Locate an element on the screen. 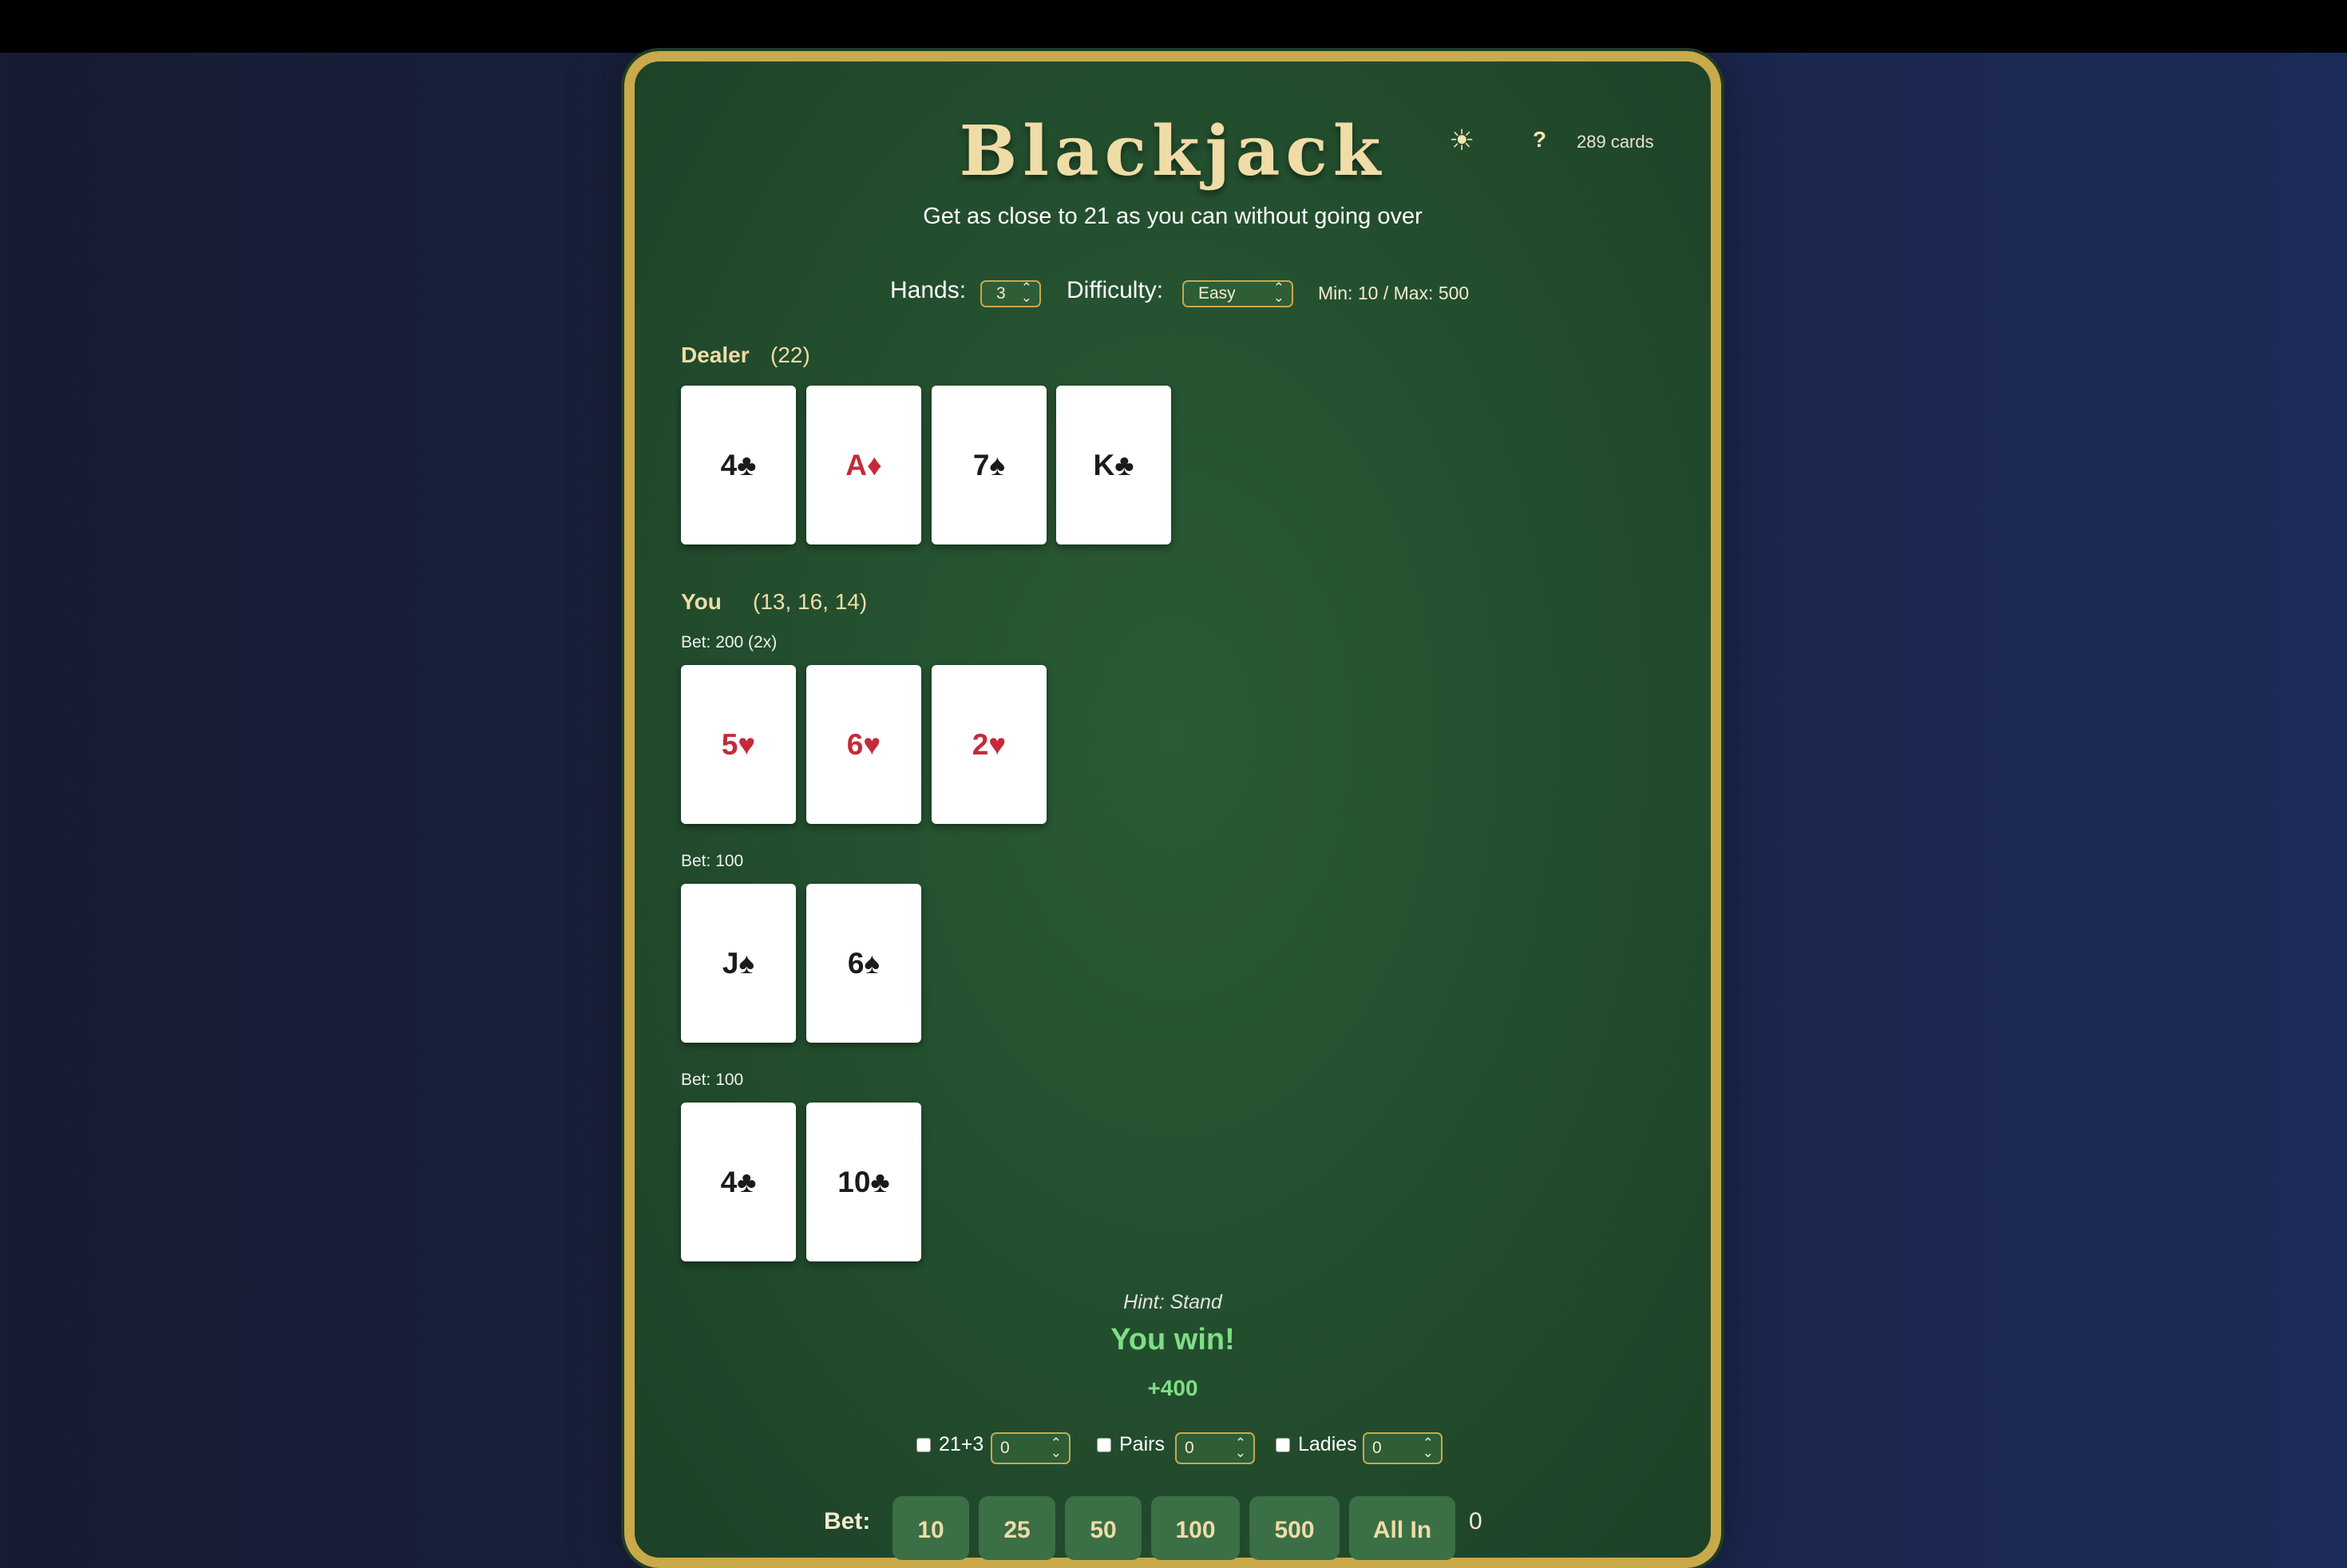 This screenshot has width=2347, height=1568. all-in-button: All In is located at coordinates (1402, 1528).